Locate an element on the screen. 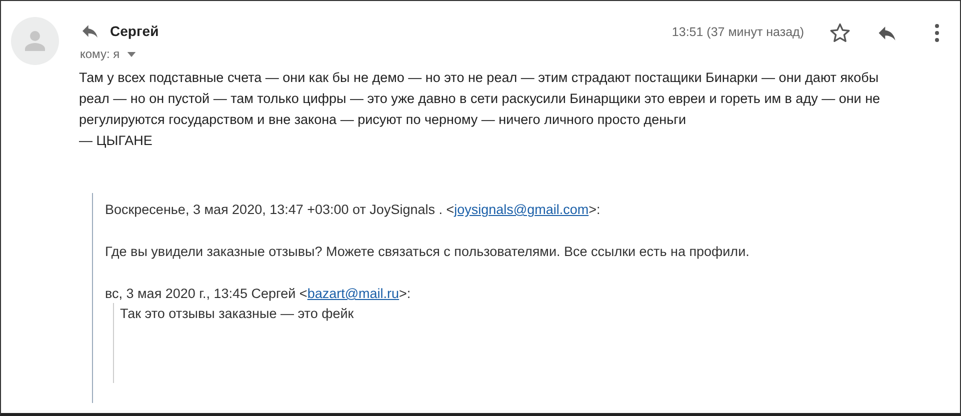 This screenshot has height=416, width=961. message-text: — ЦЫГАНЕ is located at coordinates (116, 141).